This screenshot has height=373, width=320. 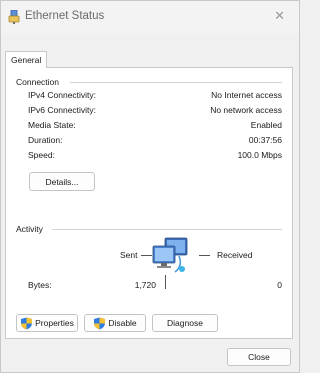 What do you see at coordinates (235, 255) in the screenshot?
I see `received-label: Received` at bounding box center [235, 255].